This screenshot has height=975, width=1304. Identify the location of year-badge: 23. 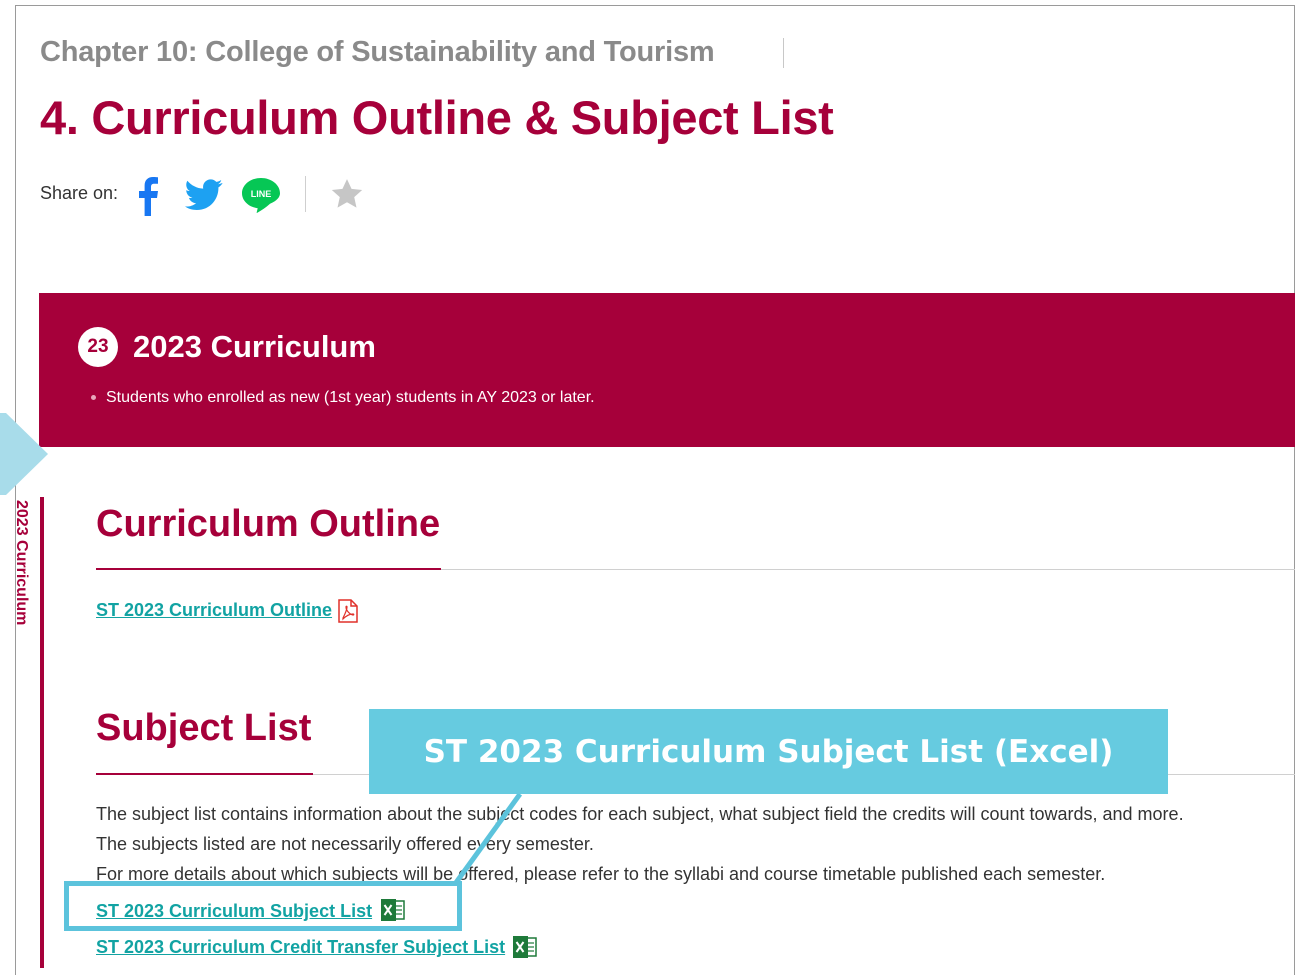
(98, 347).